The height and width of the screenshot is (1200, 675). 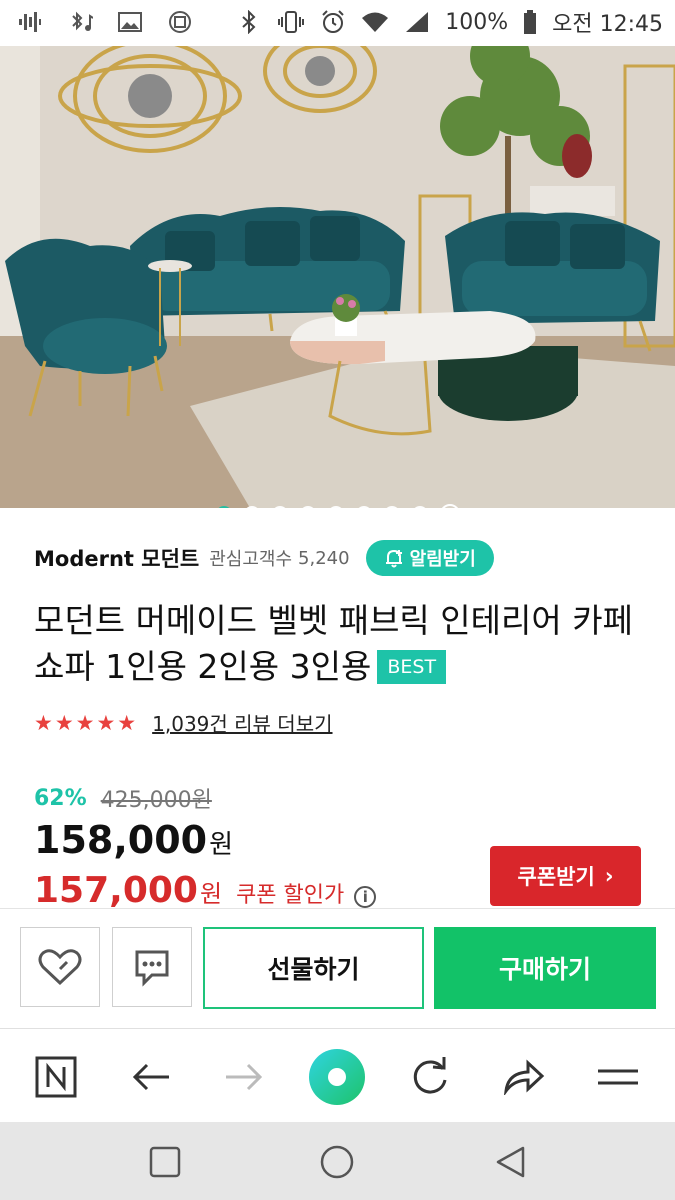 What do you see at coordinates (290, 895) in the screenshot?
I see `coupon-price-label: 쿠폰 할인가` at bounding box center [290, 895].